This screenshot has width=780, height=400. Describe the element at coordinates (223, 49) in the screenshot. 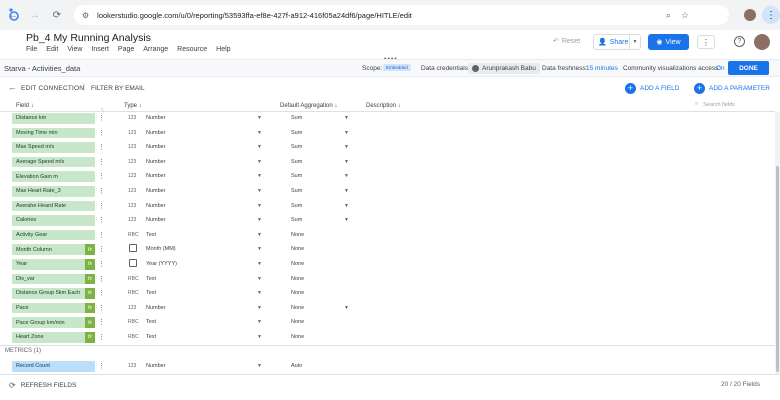

I see `menu-help: Help` at that location.